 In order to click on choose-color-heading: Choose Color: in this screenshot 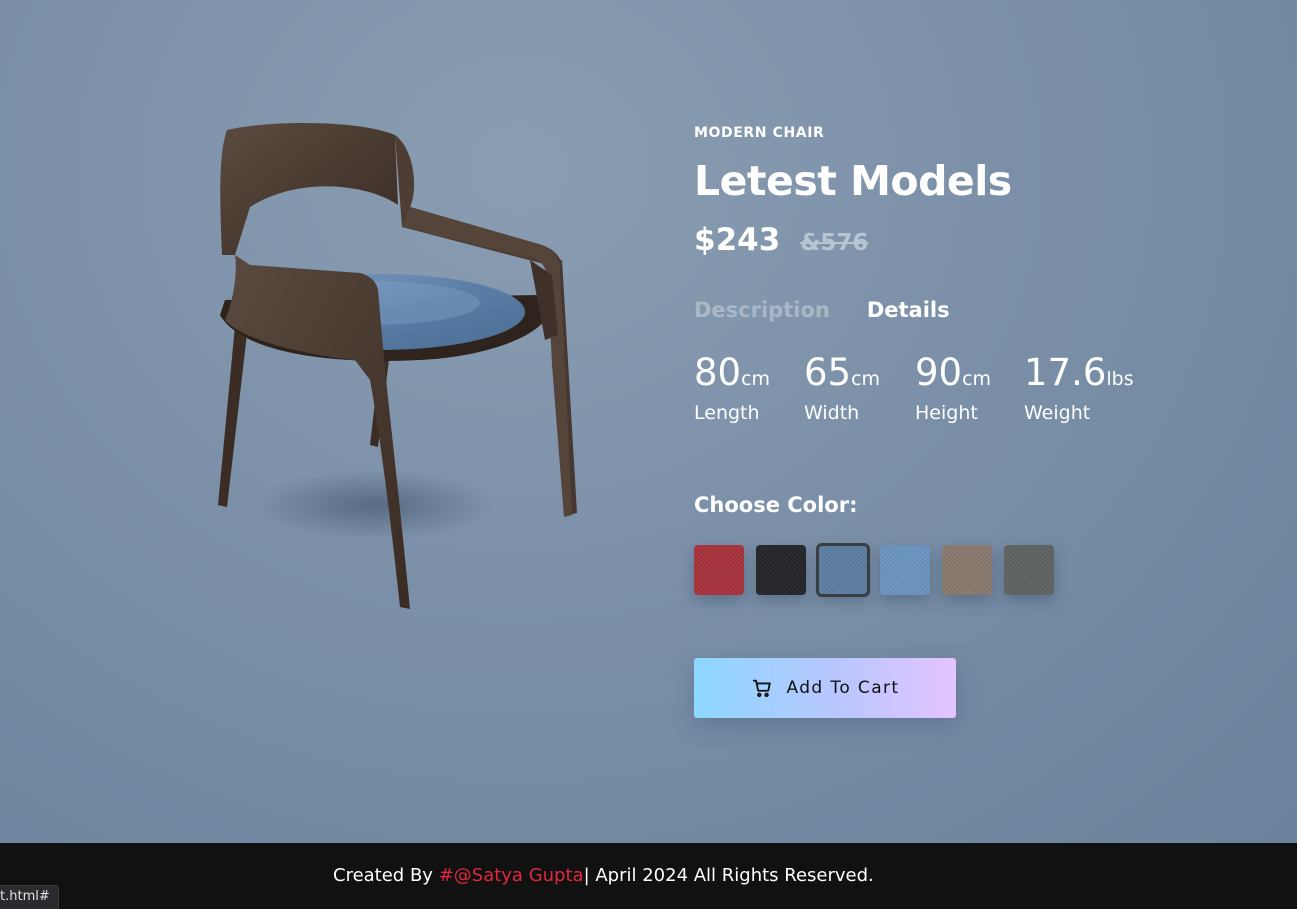, I will do `click(776, 505)`.